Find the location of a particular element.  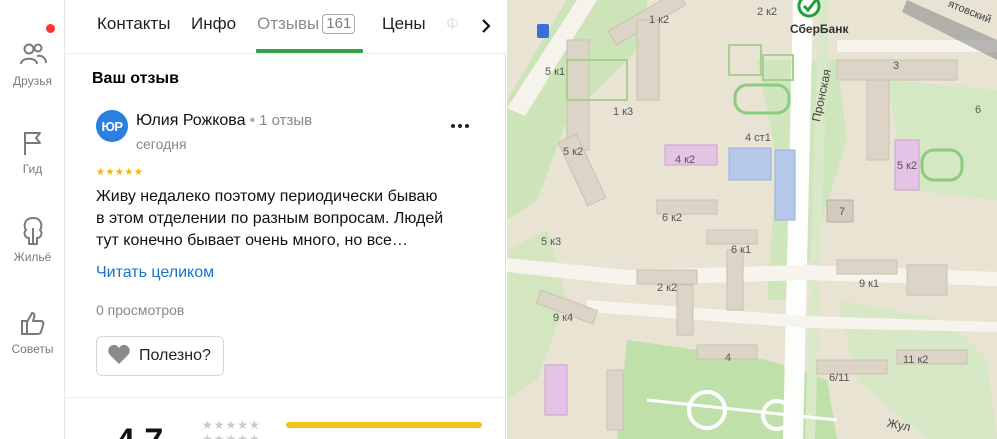

map-building-label: 6/11 is located at coordinates (839, 378).